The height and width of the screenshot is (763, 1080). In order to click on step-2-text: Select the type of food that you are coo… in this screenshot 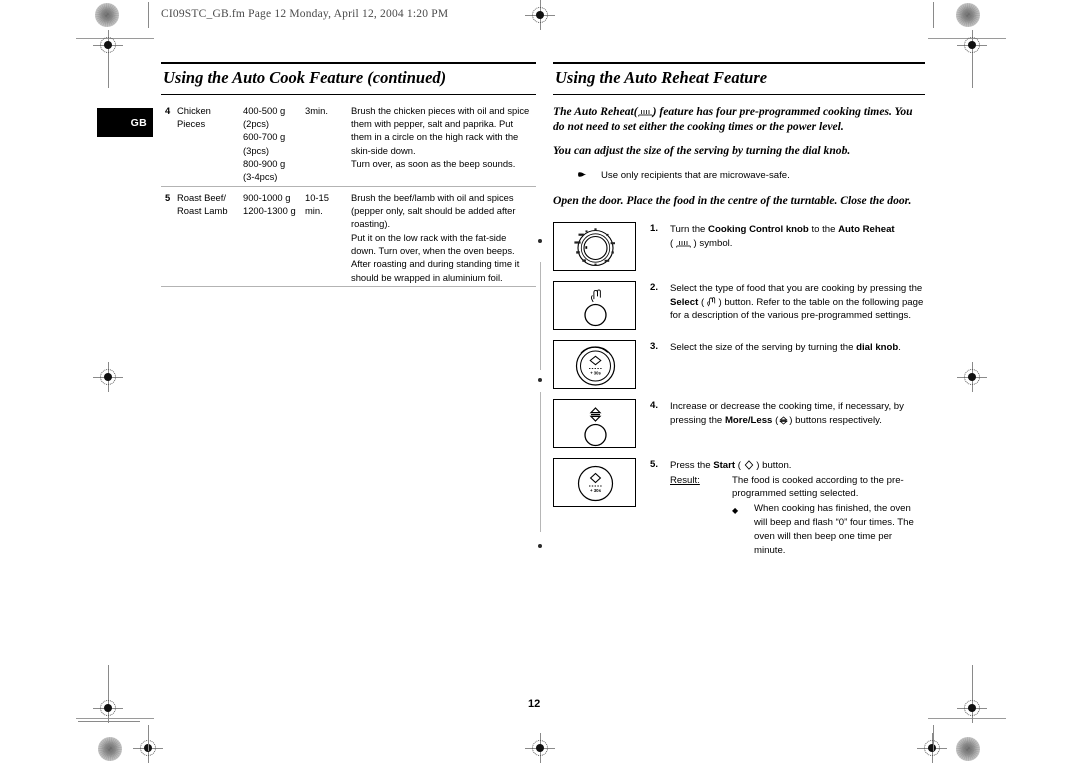, I will do `click(797, 302)`.